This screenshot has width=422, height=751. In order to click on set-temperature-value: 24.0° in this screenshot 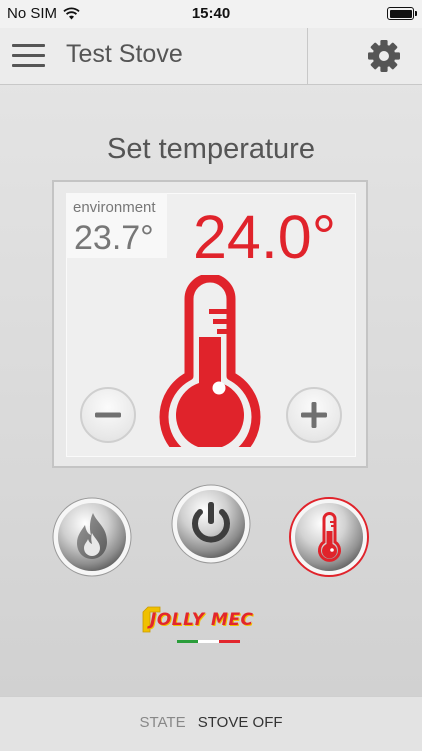, I will do `click(265, 237)`.